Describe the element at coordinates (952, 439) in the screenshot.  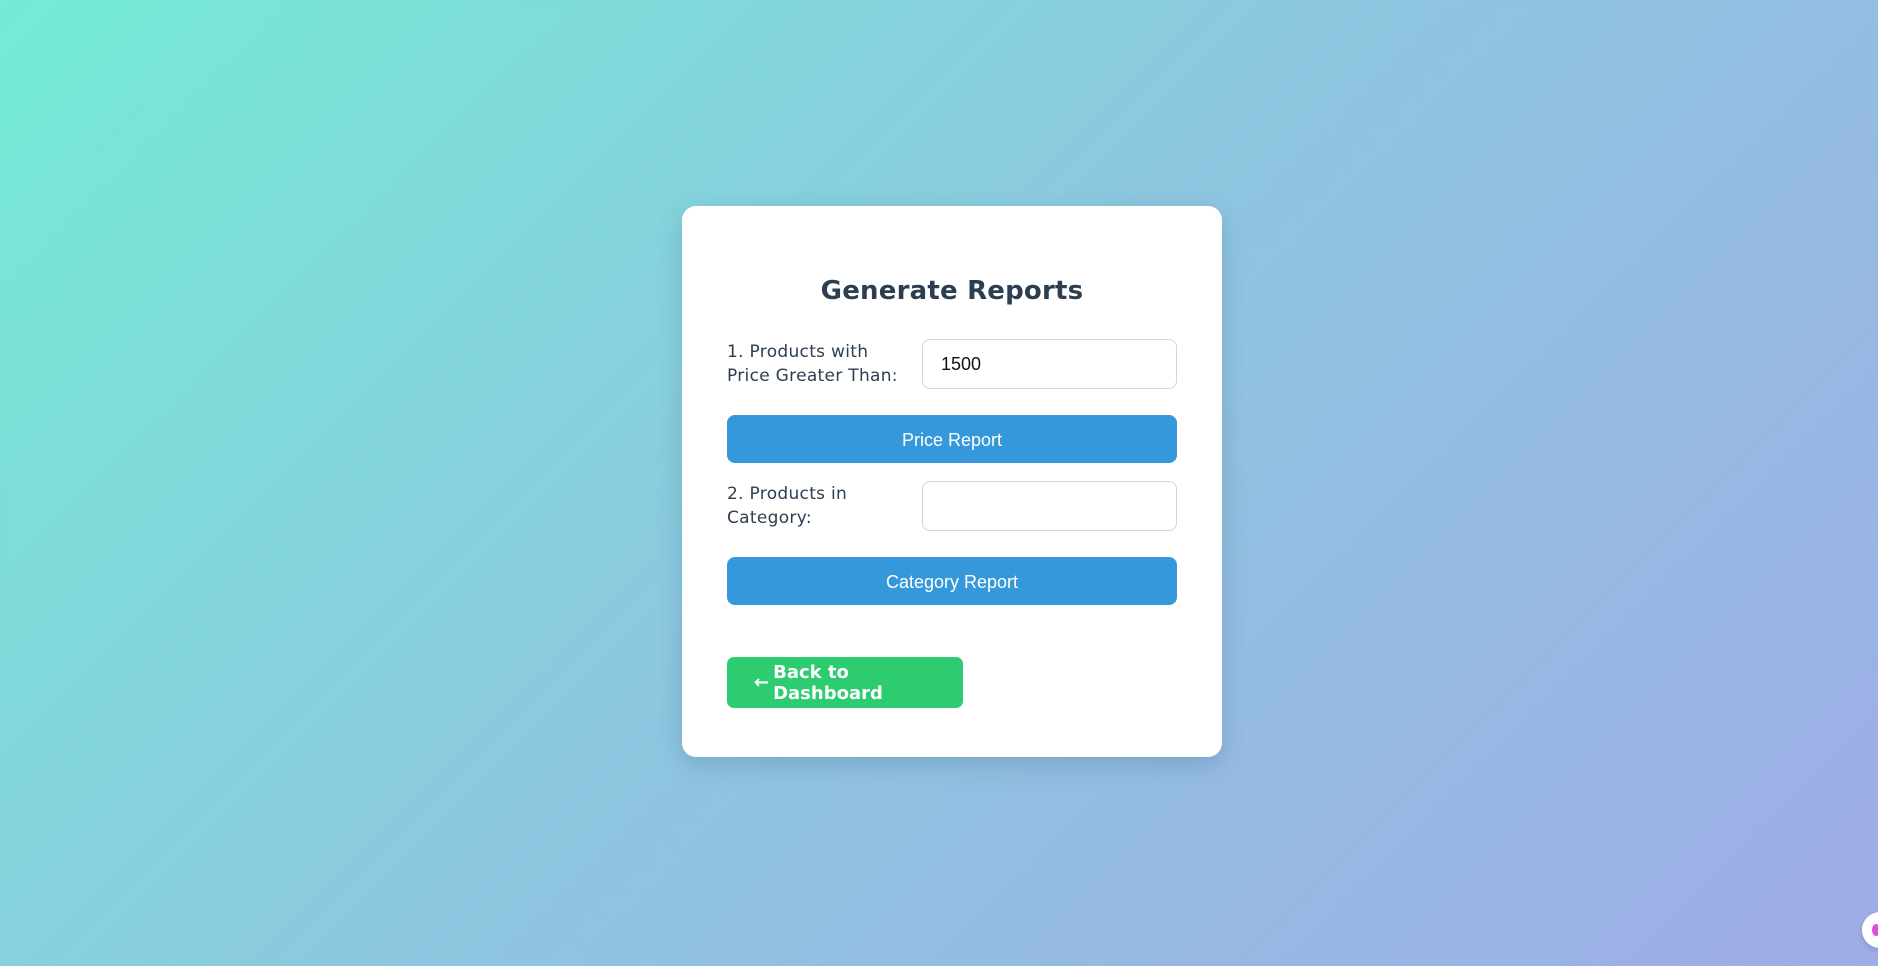
I see `price-report-button: Price Report` at that location.